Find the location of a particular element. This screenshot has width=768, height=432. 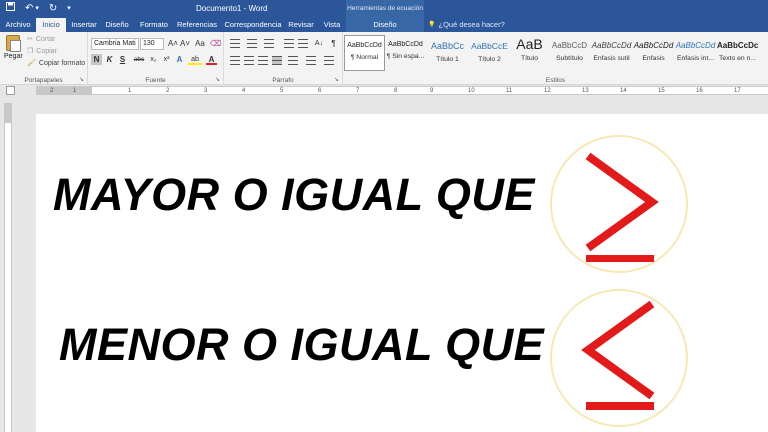

font-group-label: Fuente is located at coordinates (155, 80).